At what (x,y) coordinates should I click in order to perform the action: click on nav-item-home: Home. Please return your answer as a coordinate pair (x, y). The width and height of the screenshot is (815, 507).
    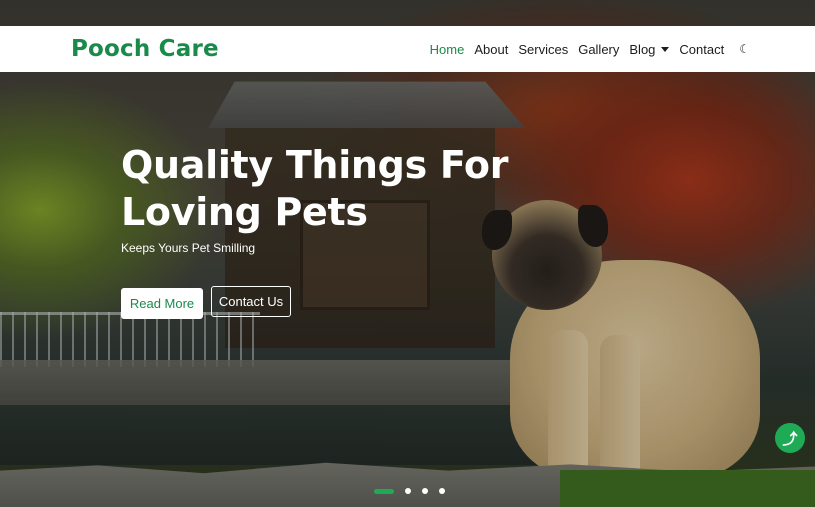
    Looking at the image, I should click on (447, 49).